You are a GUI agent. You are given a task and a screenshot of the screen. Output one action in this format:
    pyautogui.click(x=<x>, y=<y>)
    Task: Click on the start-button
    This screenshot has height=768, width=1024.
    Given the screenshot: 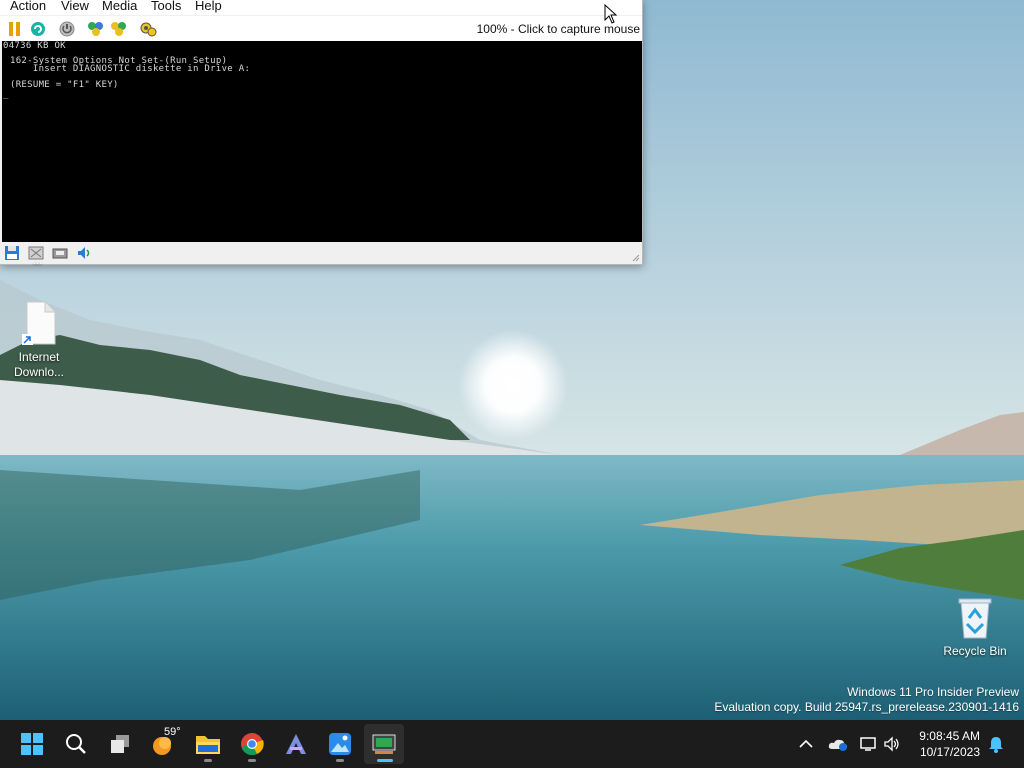 What is the action you would take?
    pyautogui.click(x=32, y=744)
    